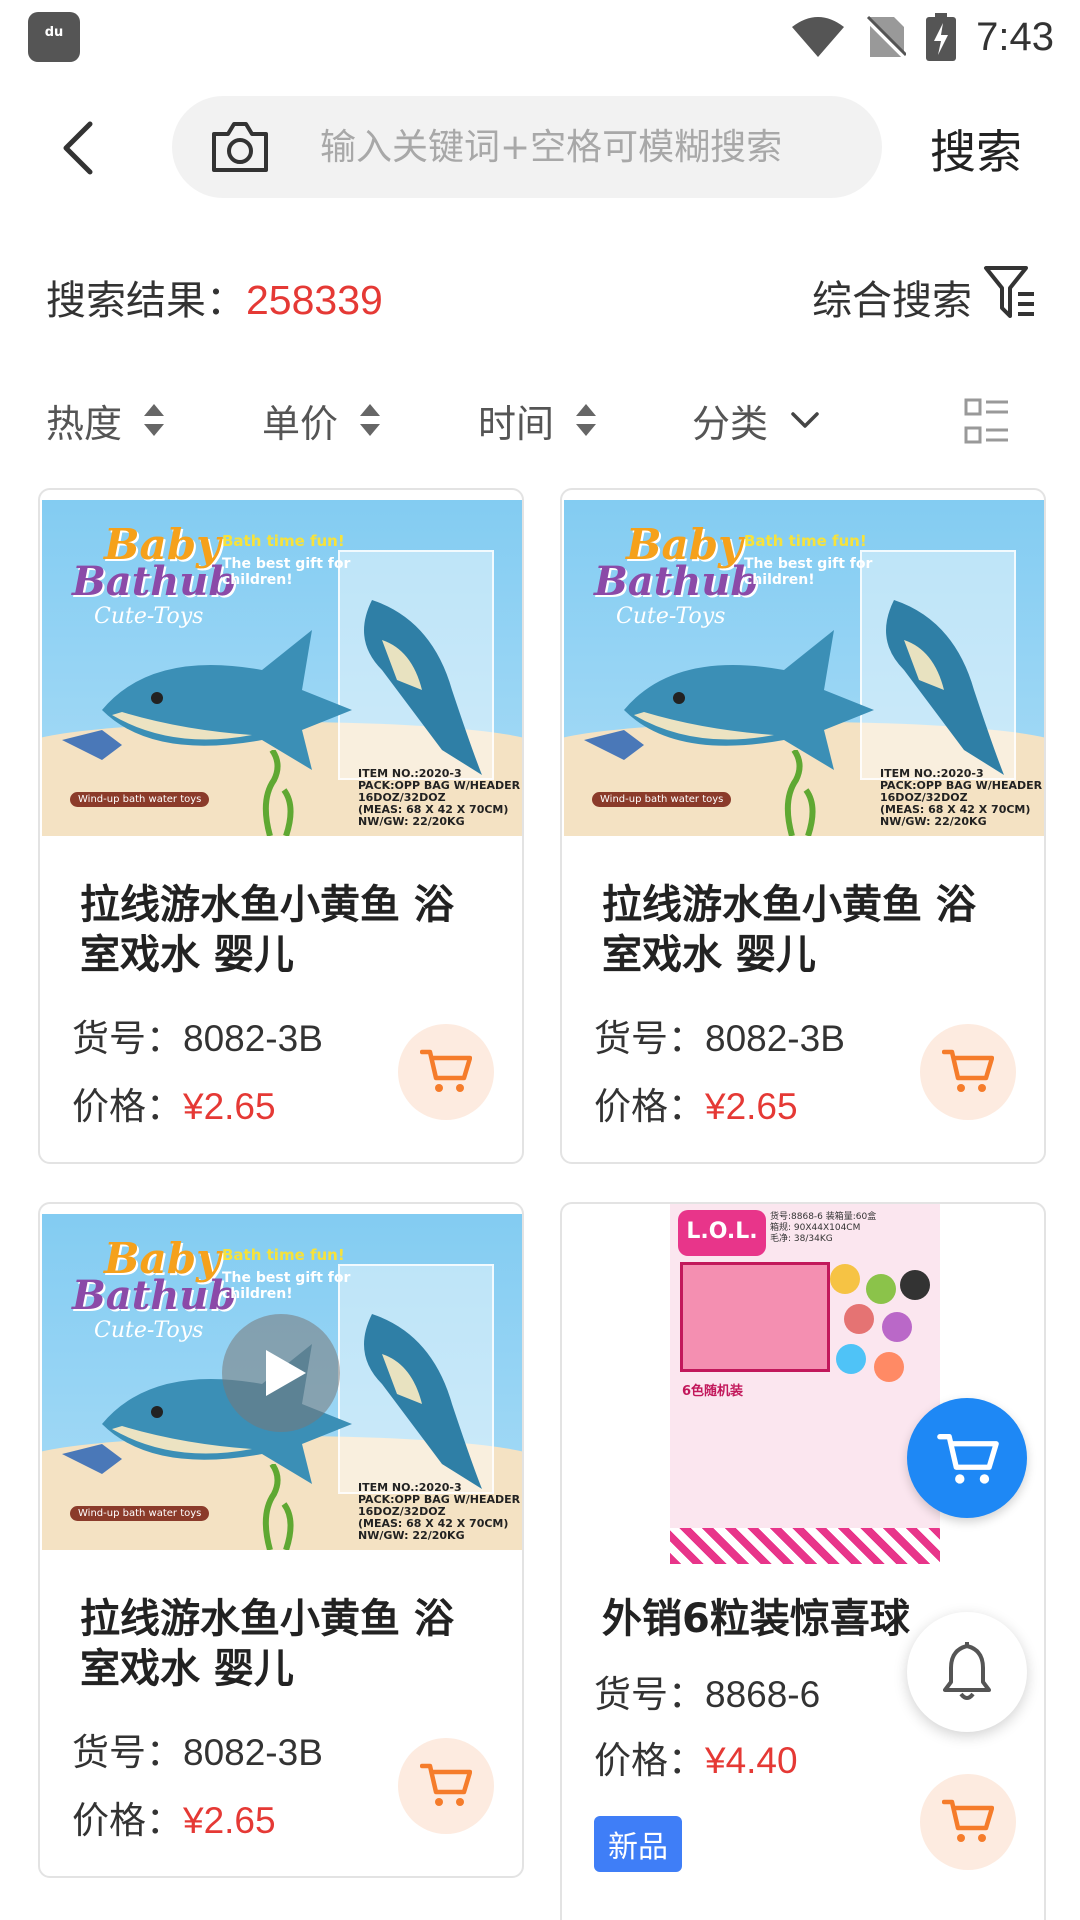 The height and width of the screenshot is (1920, 1080). Describe the element at coordinates (662, 799) in the screenshot. I see `image-badge-text: Wind-up bath water toys` at that location.